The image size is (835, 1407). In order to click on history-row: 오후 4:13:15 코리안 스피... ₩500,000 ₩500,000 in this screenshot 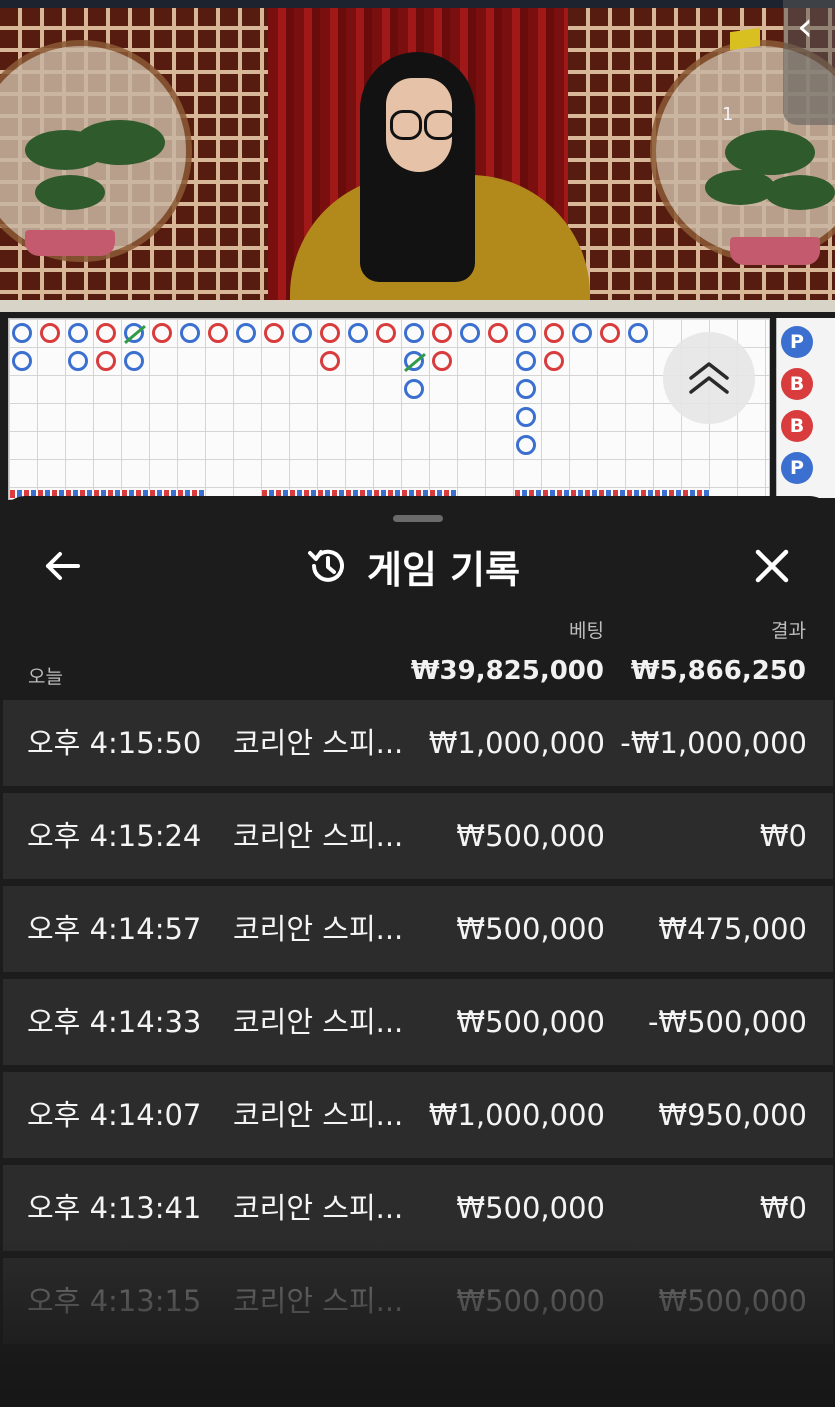, I will do `click(418, 1301)`.